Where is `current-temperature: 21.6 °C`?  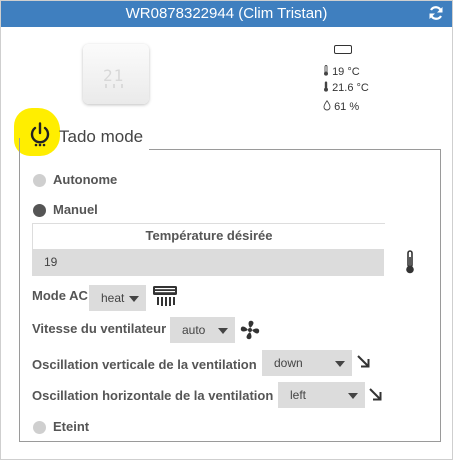
current-temperature: 21.6 °C is located at coordinates (350, 88).